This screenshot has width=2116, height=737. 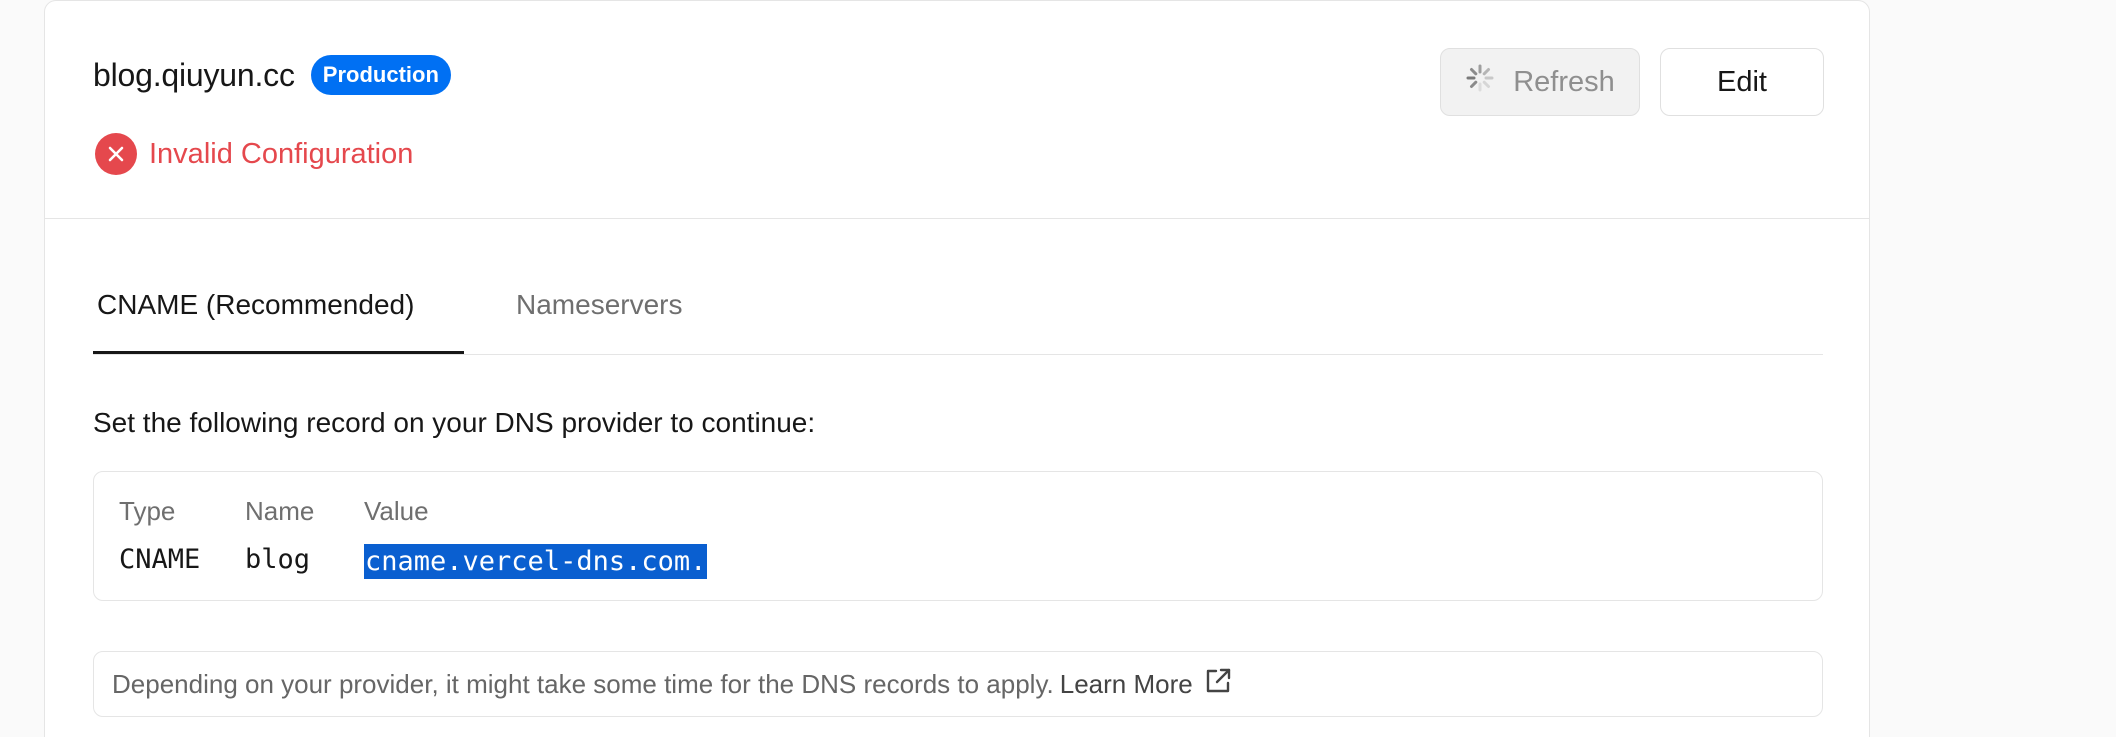 I want to click on status-row: Invalid Configuration, so click(x=254, y=154).